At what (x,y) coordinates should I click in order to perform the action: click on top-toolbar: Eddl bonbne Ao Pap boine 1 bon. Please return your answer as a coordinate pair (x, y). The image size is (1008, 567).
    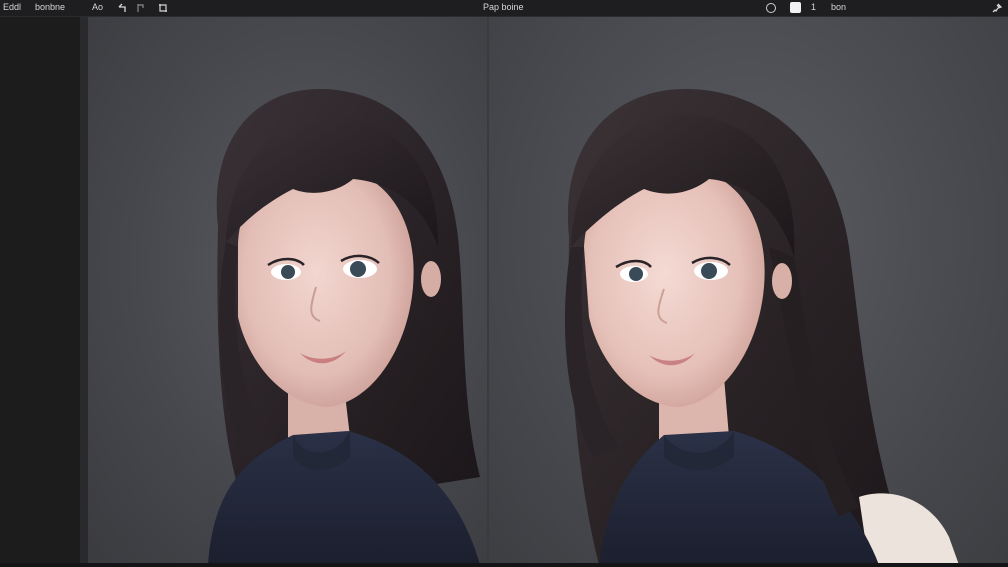
    Looking at the image, I should click on (504, 8).